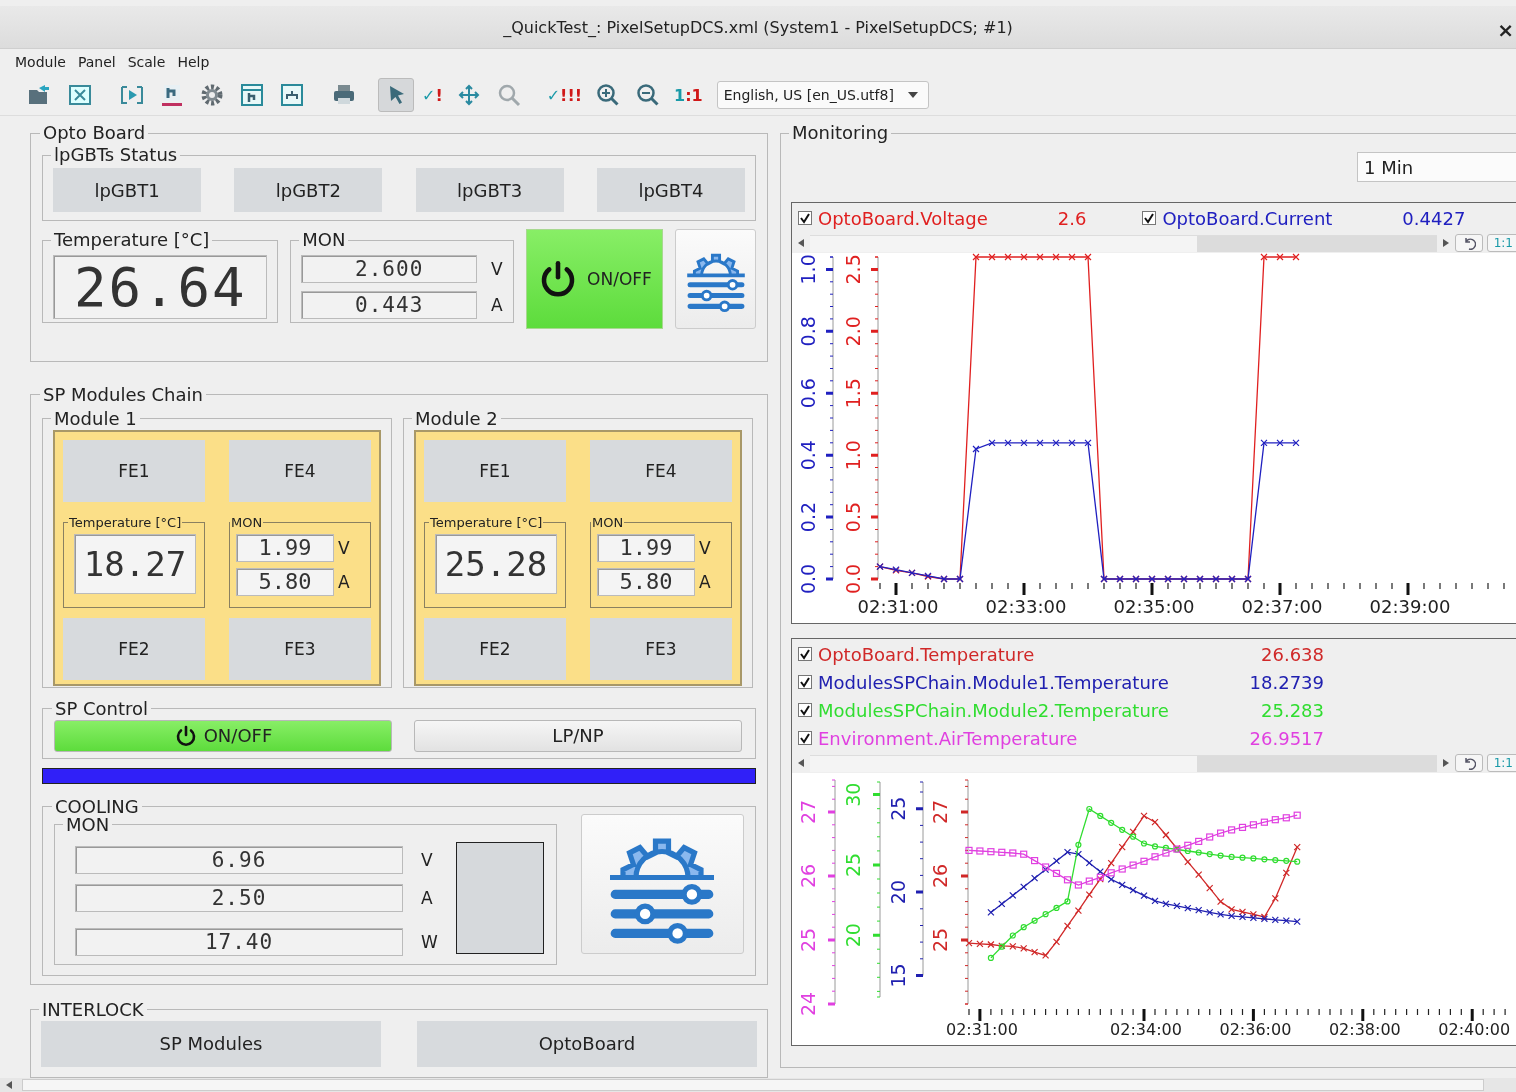 Image resolution: width=1516 pixels, height=1092 pixels. What do you see at coordinates (1434, 218) in the screenshot?
I see `series-value: 0.4427` at bounding box center [1434, 218].